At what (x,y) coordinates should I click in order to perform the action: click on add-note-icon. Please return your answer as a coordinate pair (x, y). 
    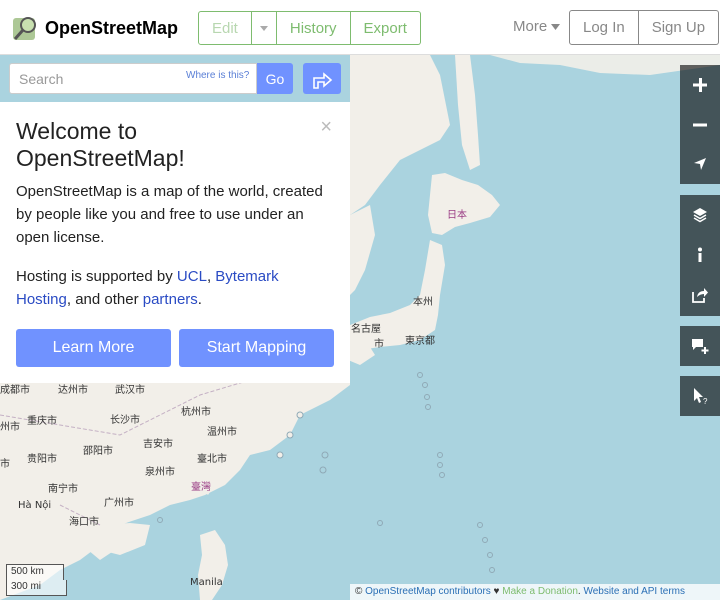
    Looking at the image, I should click on (700, 346).